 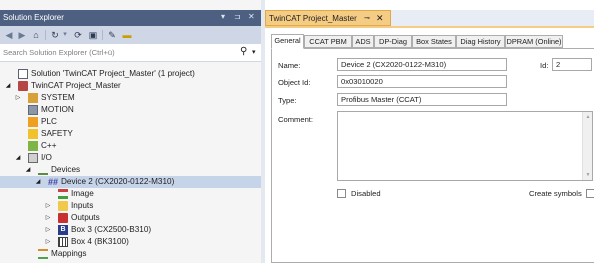 I want to click on tree-item-label: SYSTEM, so click(x=58, y=97).